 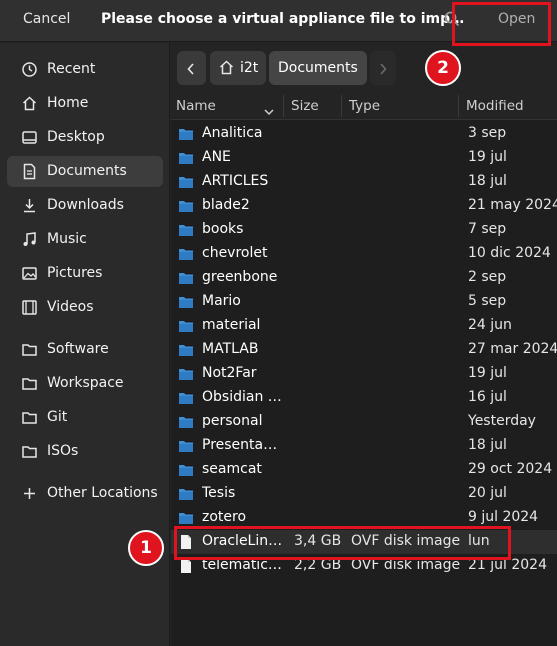 What do you see at coordinates (364, 350) in the screenshot?
I see `table-row: MATLAB 27 mar 2024` at bounding box center [364, 350].